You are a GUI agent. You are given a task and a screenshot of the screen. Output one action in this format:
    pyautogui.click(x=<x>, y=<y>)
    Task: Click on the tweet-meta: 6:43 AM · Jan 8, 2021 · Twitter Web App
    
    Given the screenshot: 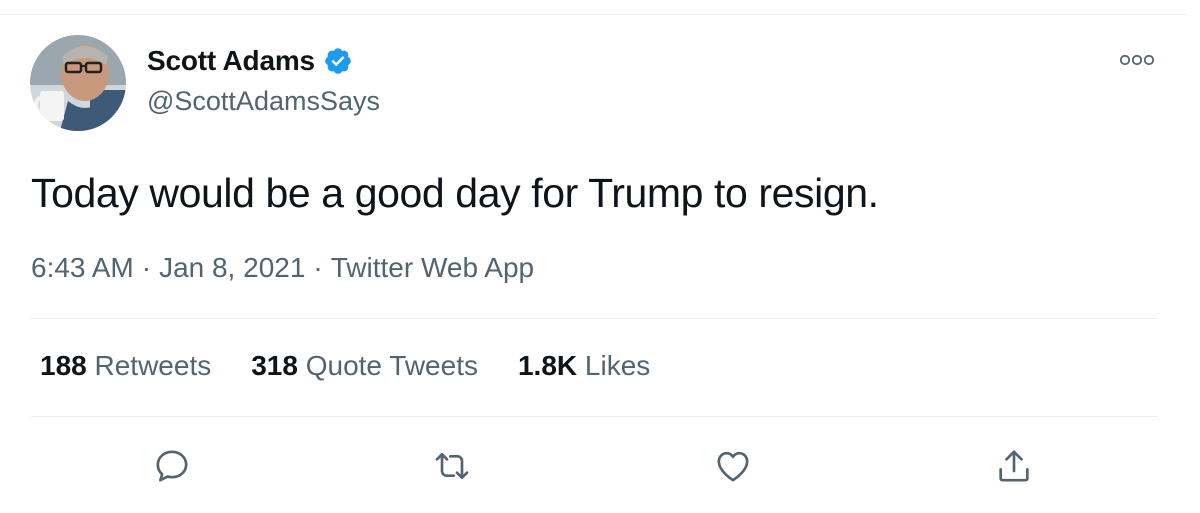 What is the action you would take?
    pyautogui.click(x=282, y=268)
    